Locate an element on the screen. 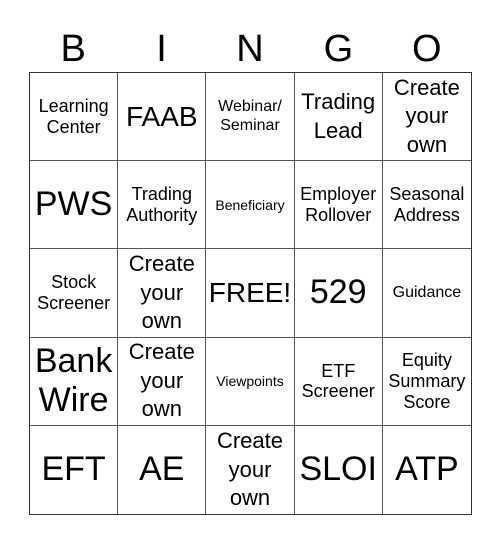 Image resolution: width=500 pixels, height=544 pixels. bingo-cell-text: AE is located at coordinates (162, 469).